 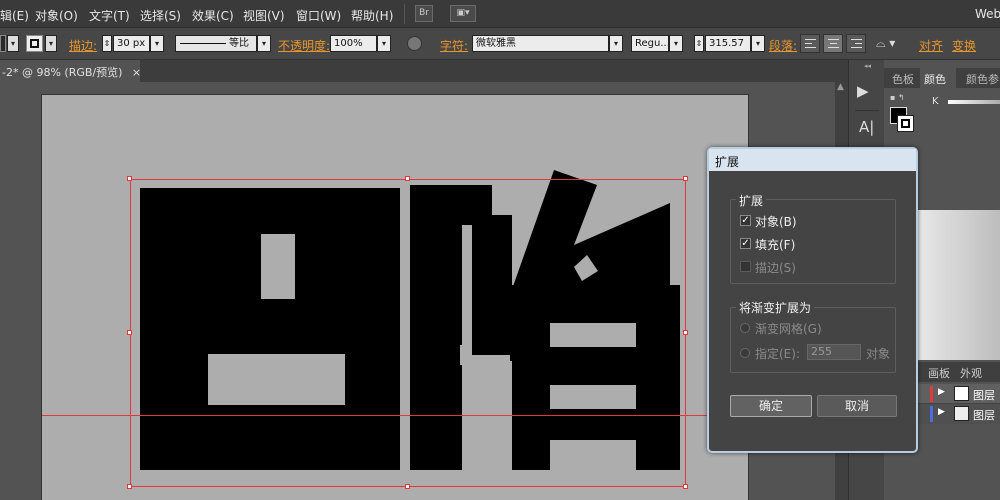 I want to click on tab-artboards: 画板, so click(x=939, y=373).